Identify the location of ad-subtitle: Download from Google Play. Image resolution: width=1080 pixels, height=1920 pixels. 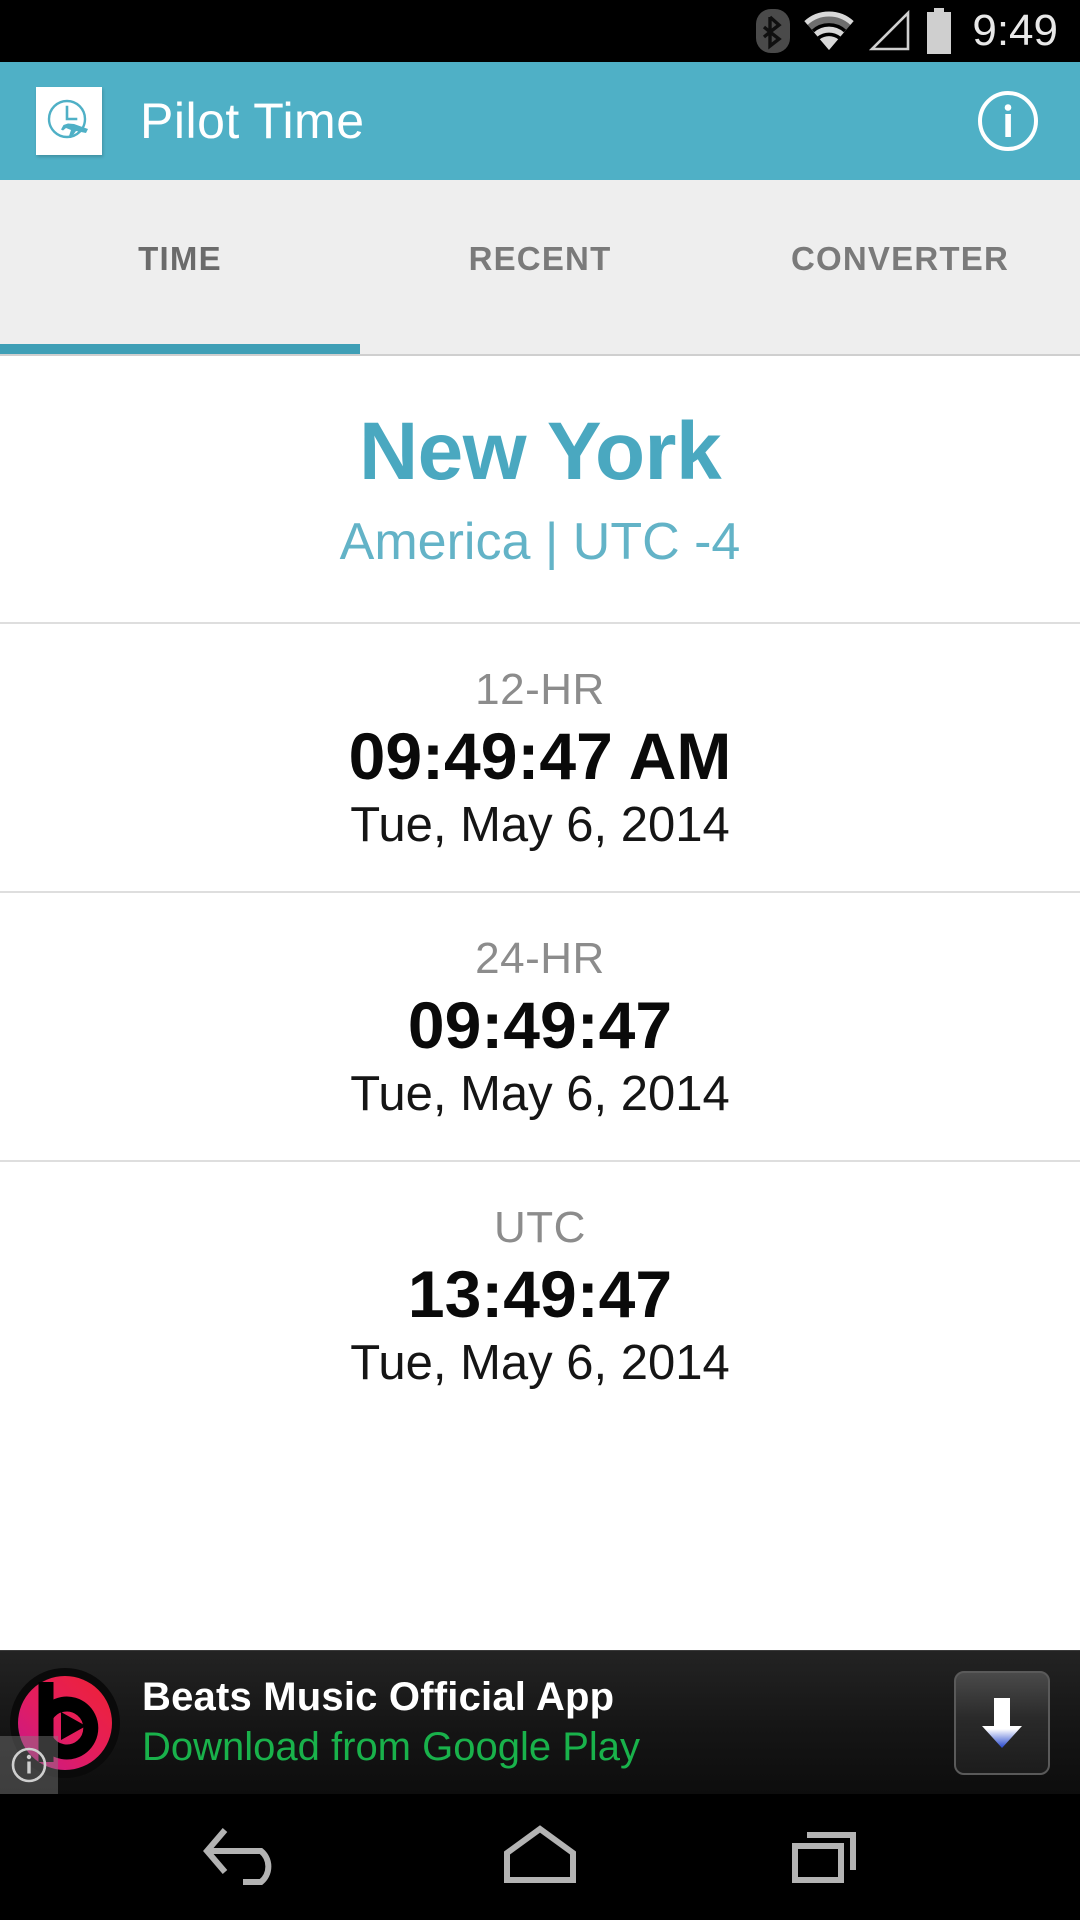
(391, 1746).